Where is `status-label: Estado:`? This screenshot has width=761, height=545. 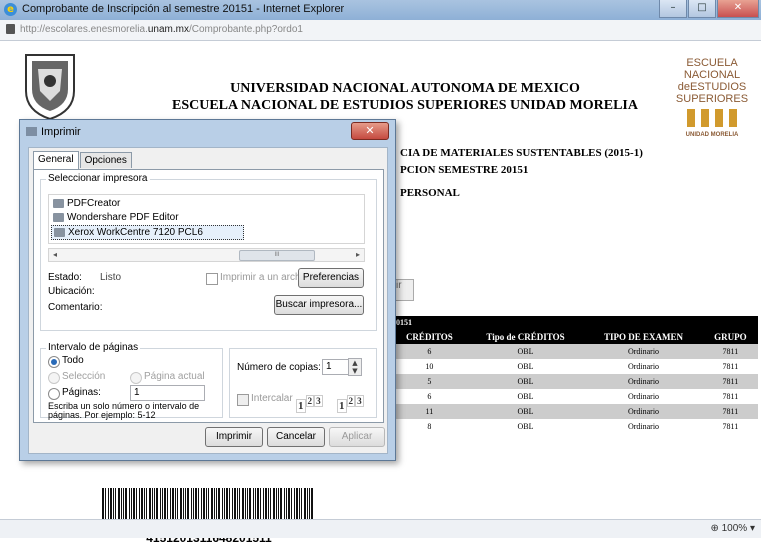
status-label: Estado: is located at coordinates (65, 277).